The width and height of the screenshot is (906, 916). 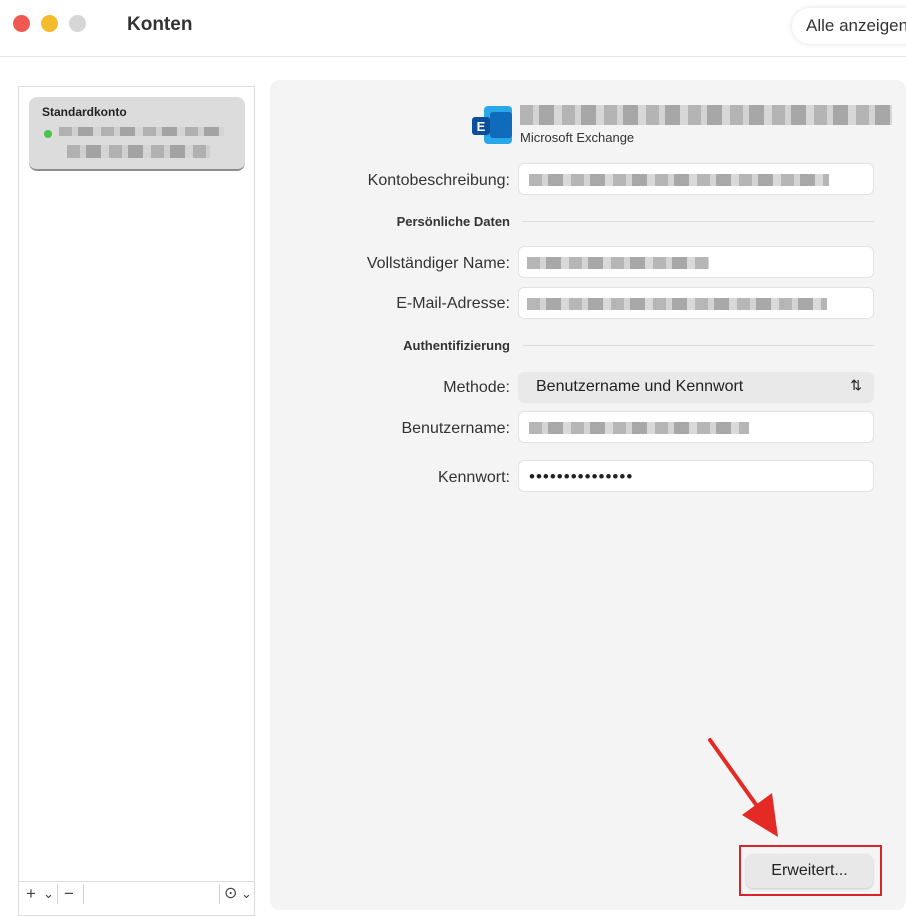 I want to click on username-label: Benutzername:, so click(x=455, y=428).